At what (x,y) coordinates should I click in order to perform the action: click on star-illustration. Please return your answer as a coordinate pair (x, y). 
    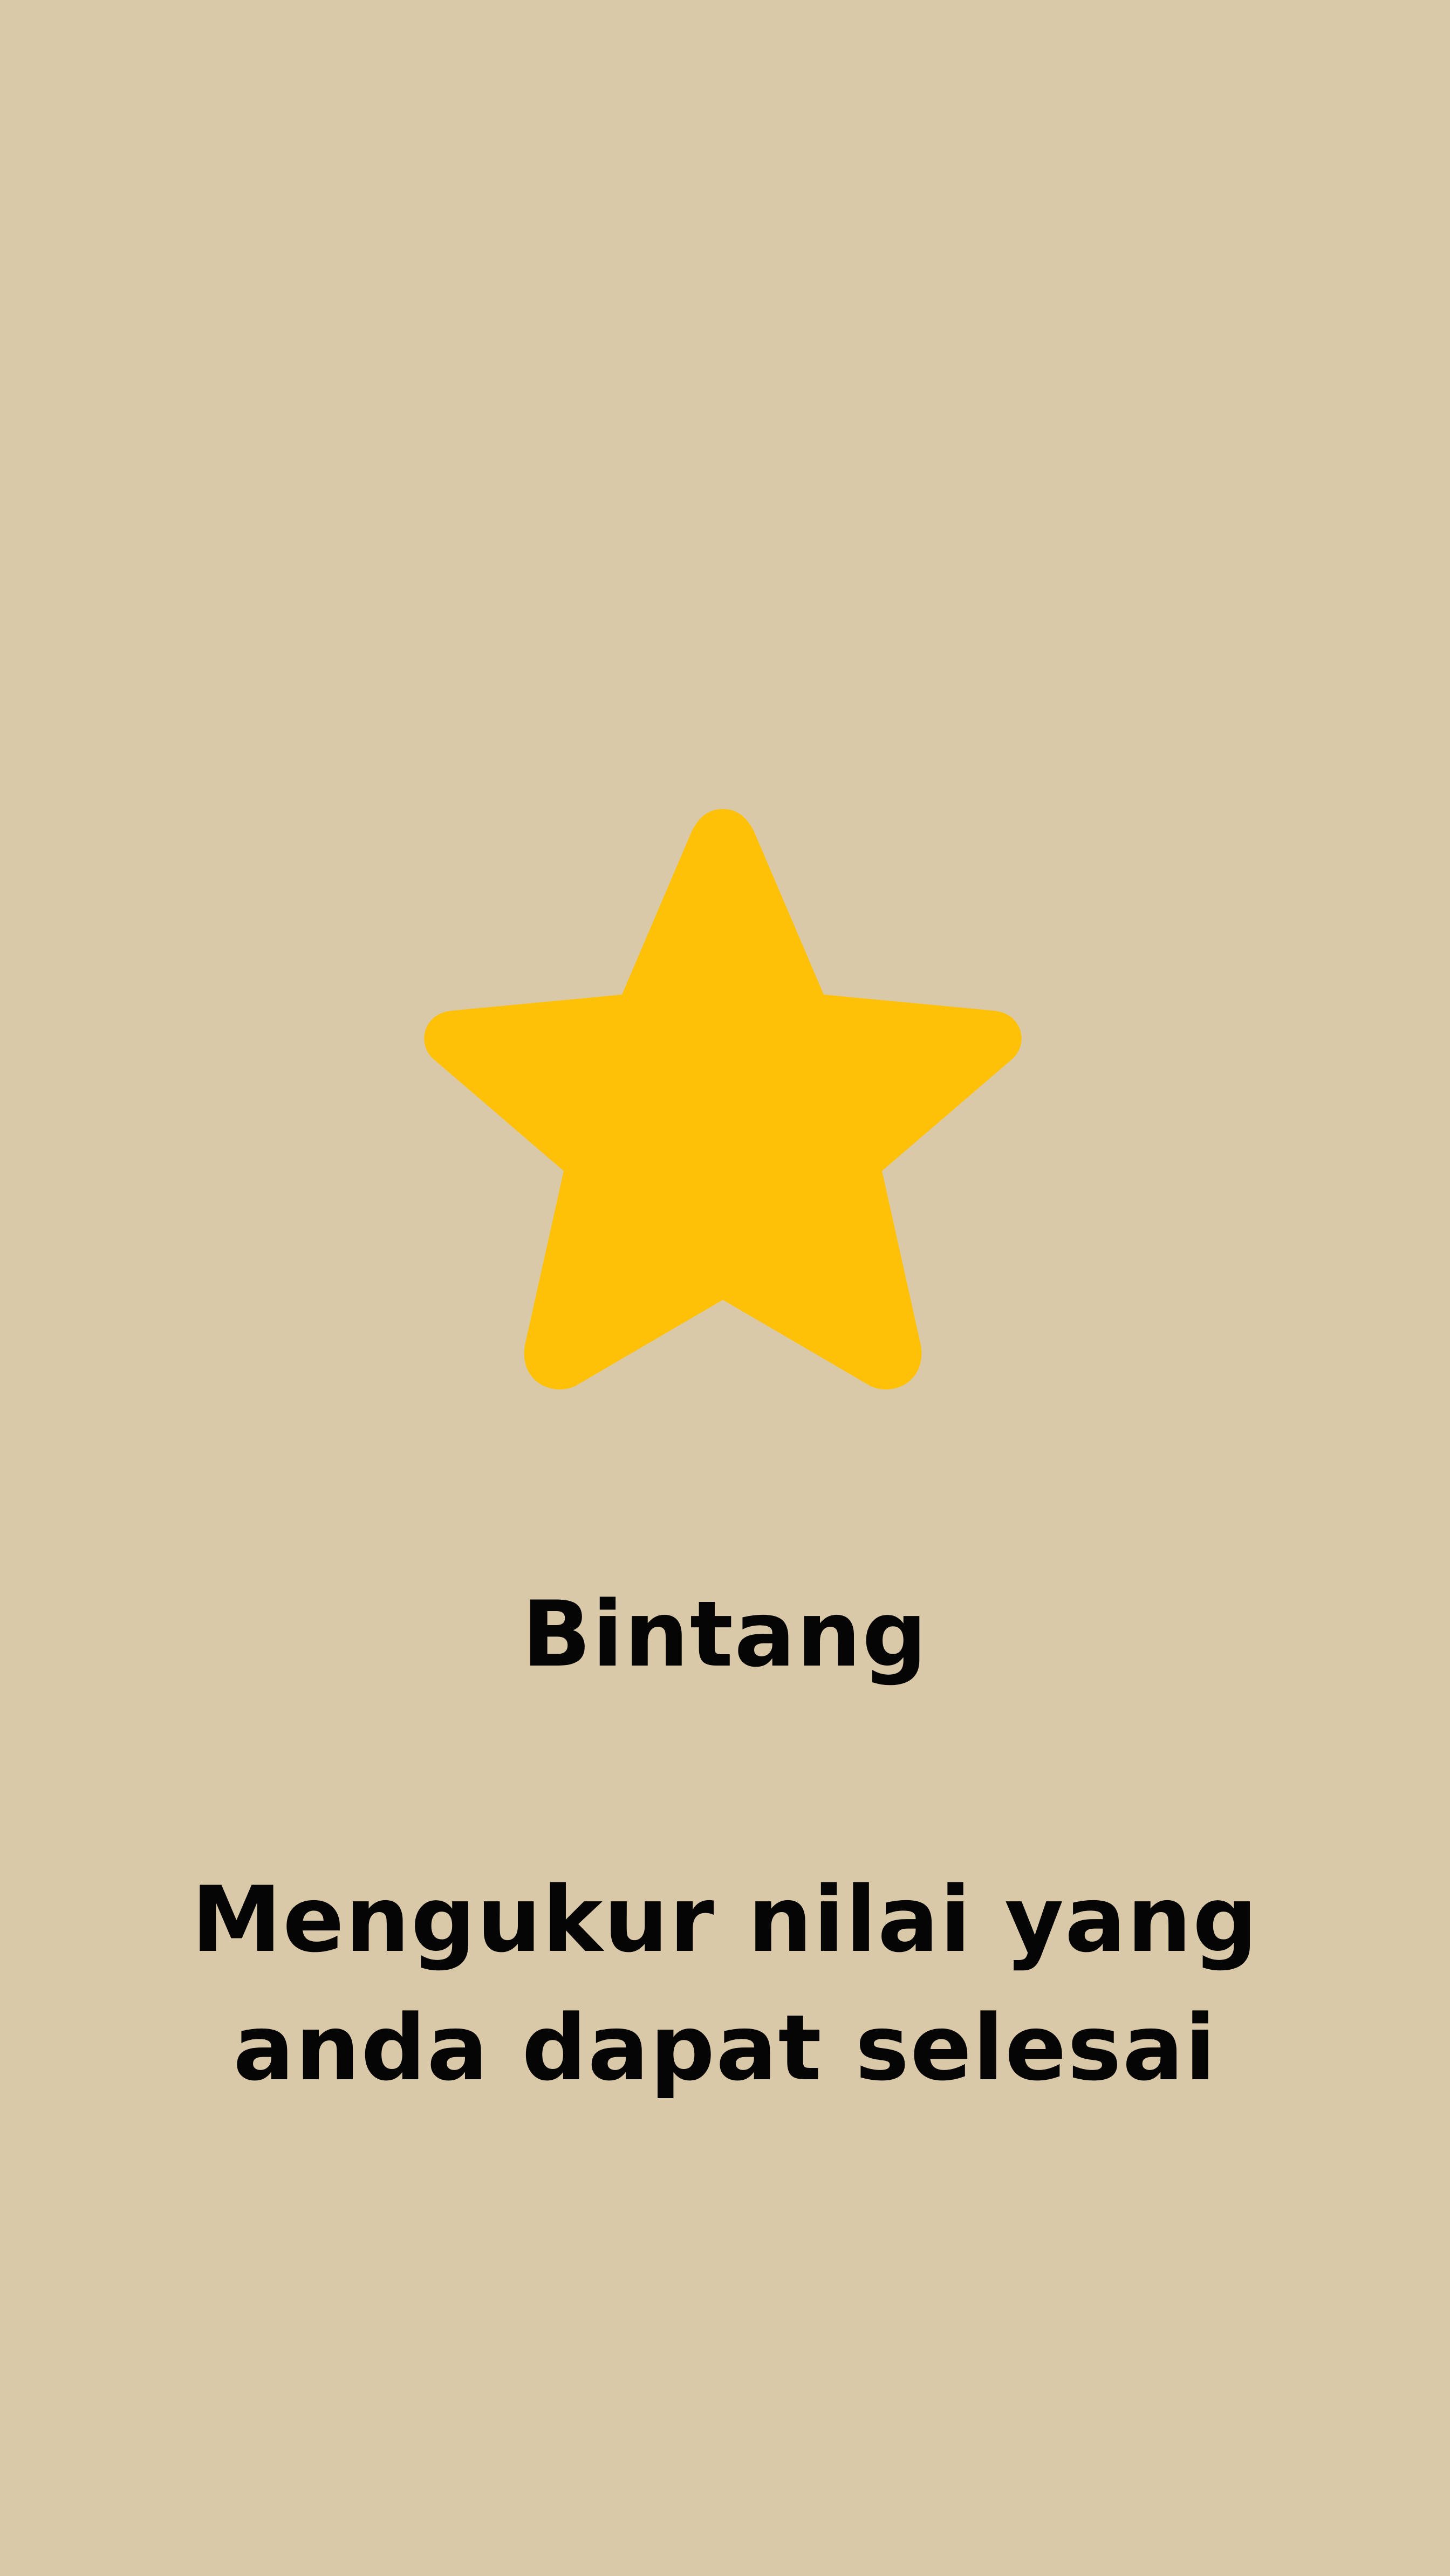
    Looking at the image, I should click on (723, 1111).